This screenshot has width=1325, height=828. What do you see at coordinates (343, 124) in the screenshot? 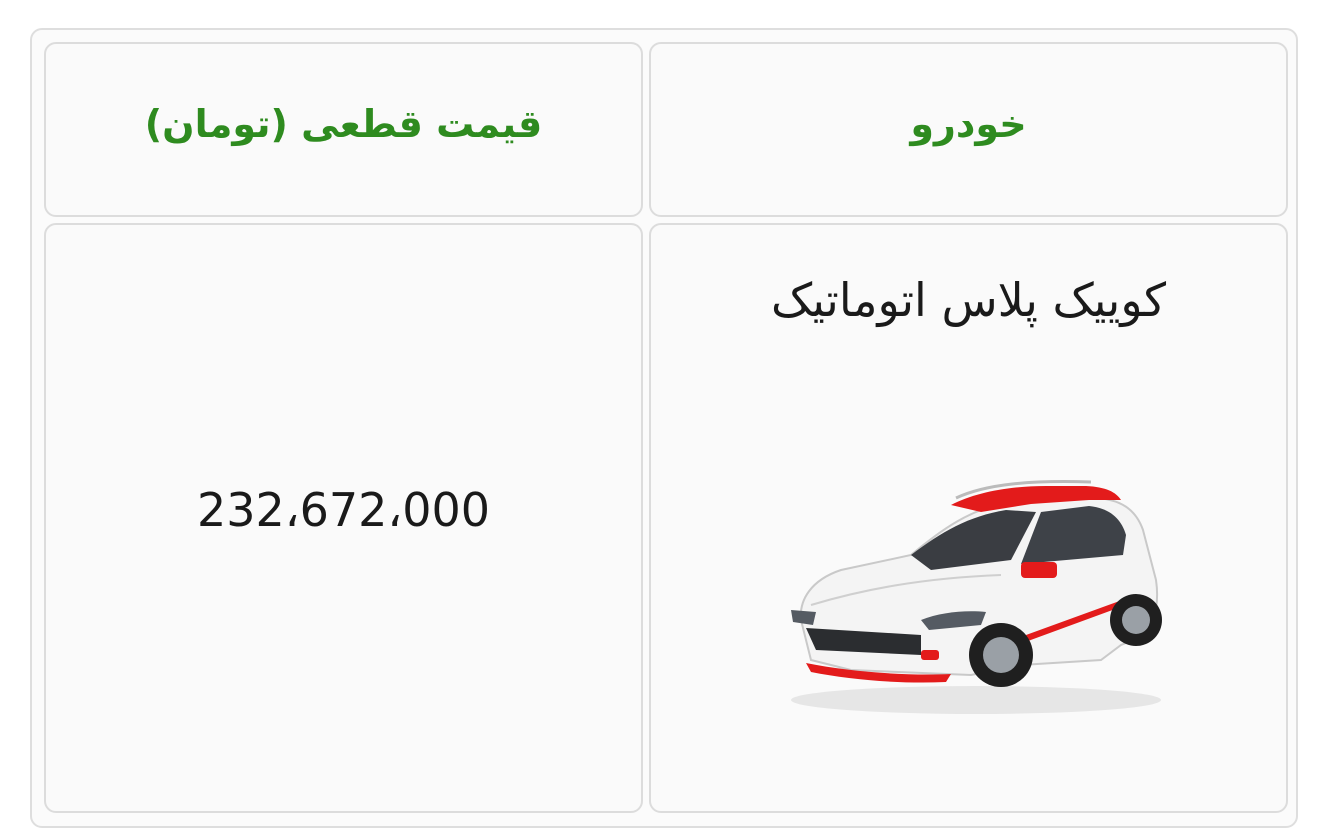
I see `header-price-label: قیمت قطعی (تومان)` at bounding box center [343, 124].